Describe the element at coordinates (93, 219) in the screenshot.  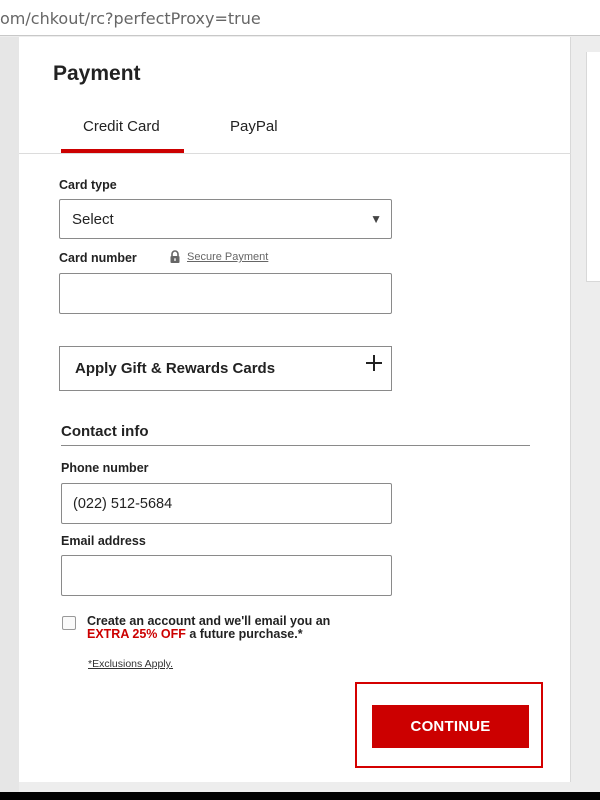
I see `card-type-value: Select` at that location.